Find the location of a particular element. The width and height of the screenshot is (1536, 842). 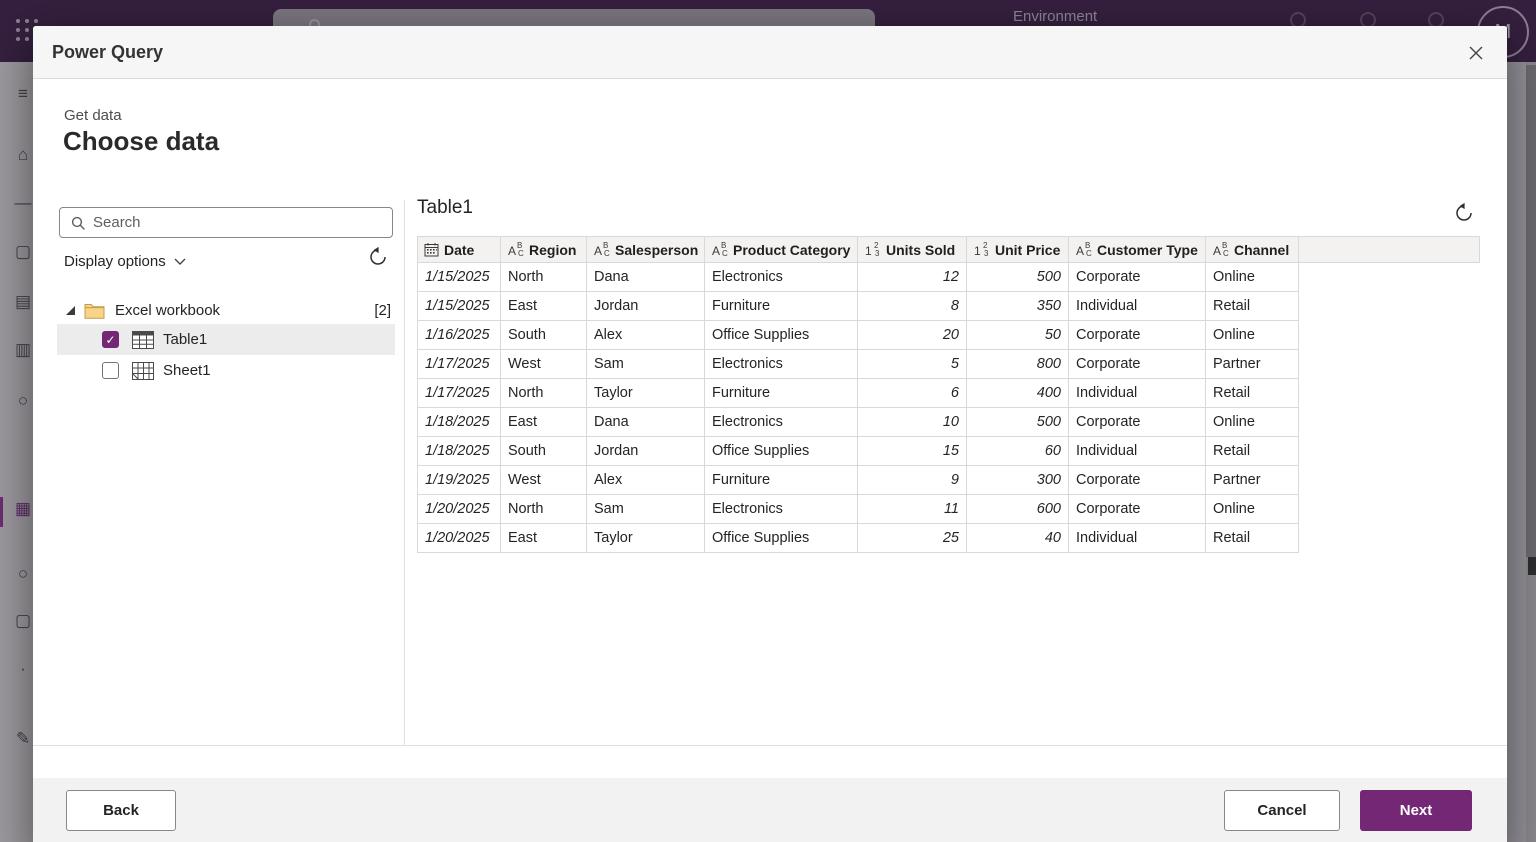

tree-item-sheet1: Sheet1 is located at coordinates (226, 370).